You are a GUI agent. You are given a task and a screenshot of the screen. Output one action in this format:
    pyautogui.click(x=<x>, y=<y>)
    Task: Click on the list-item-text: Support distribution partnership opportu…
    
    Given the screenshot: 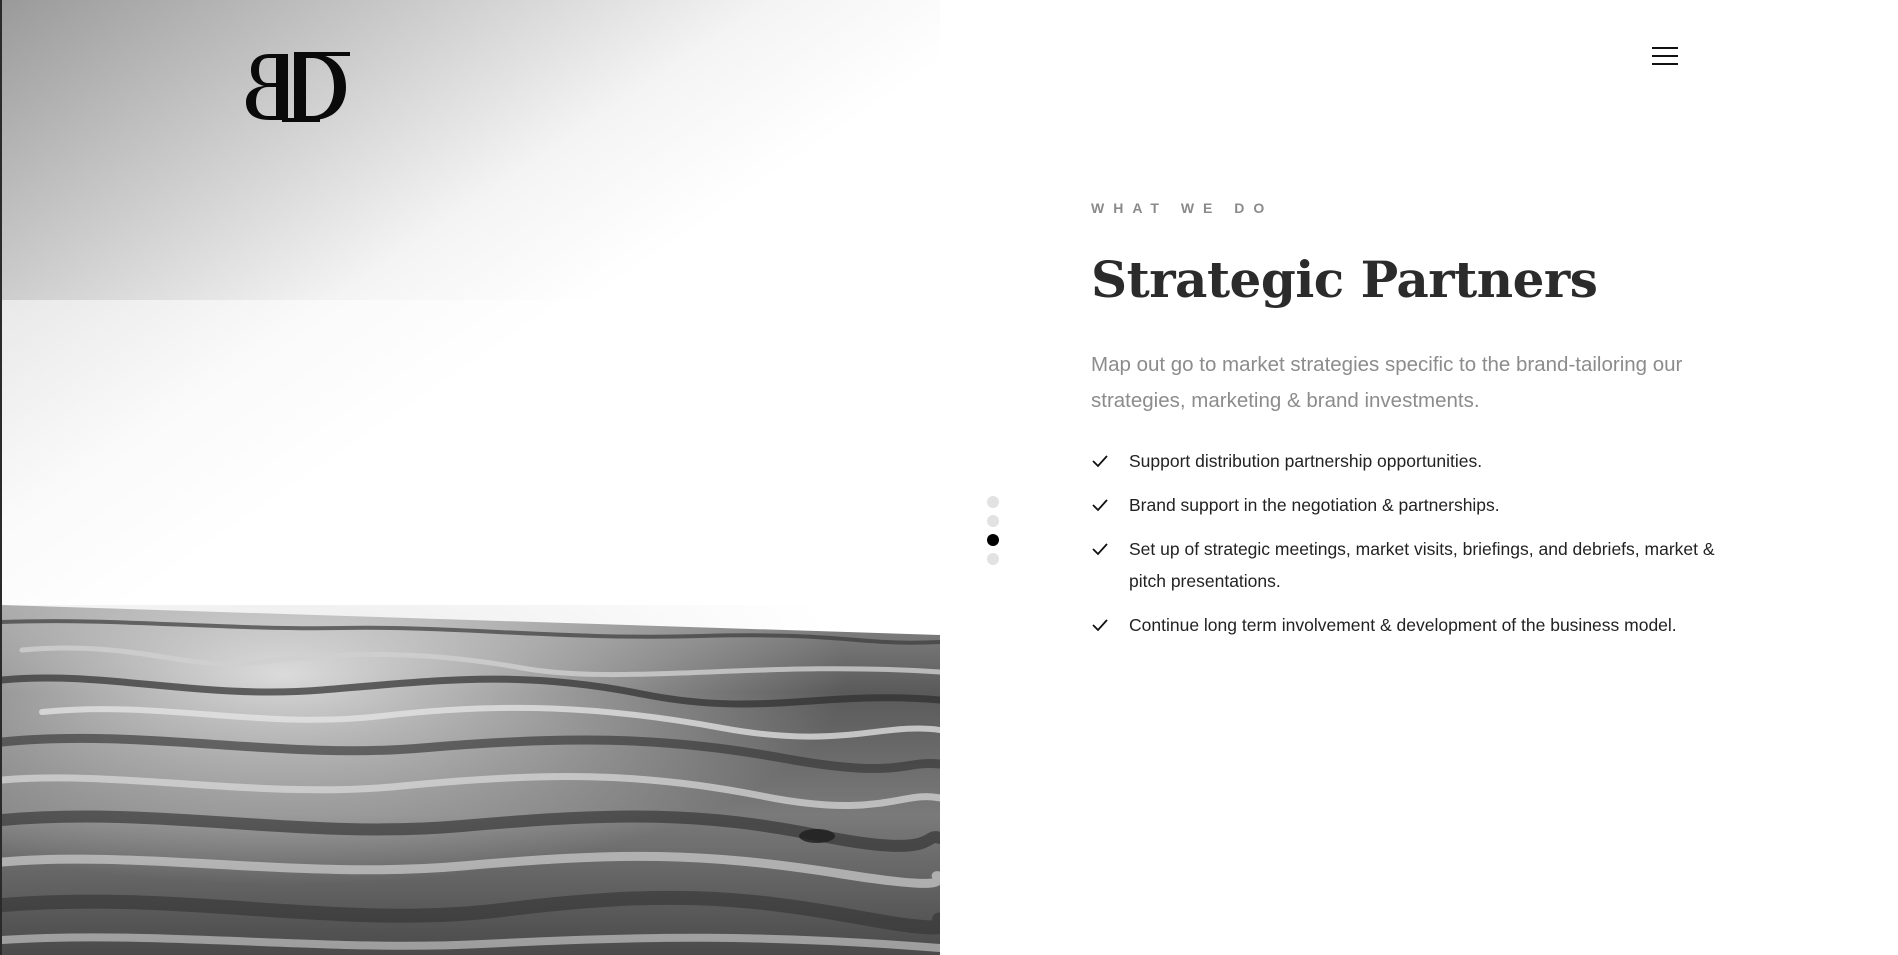 What is the action you would take?
    pyautogui.click(x=1306, y=461)
    